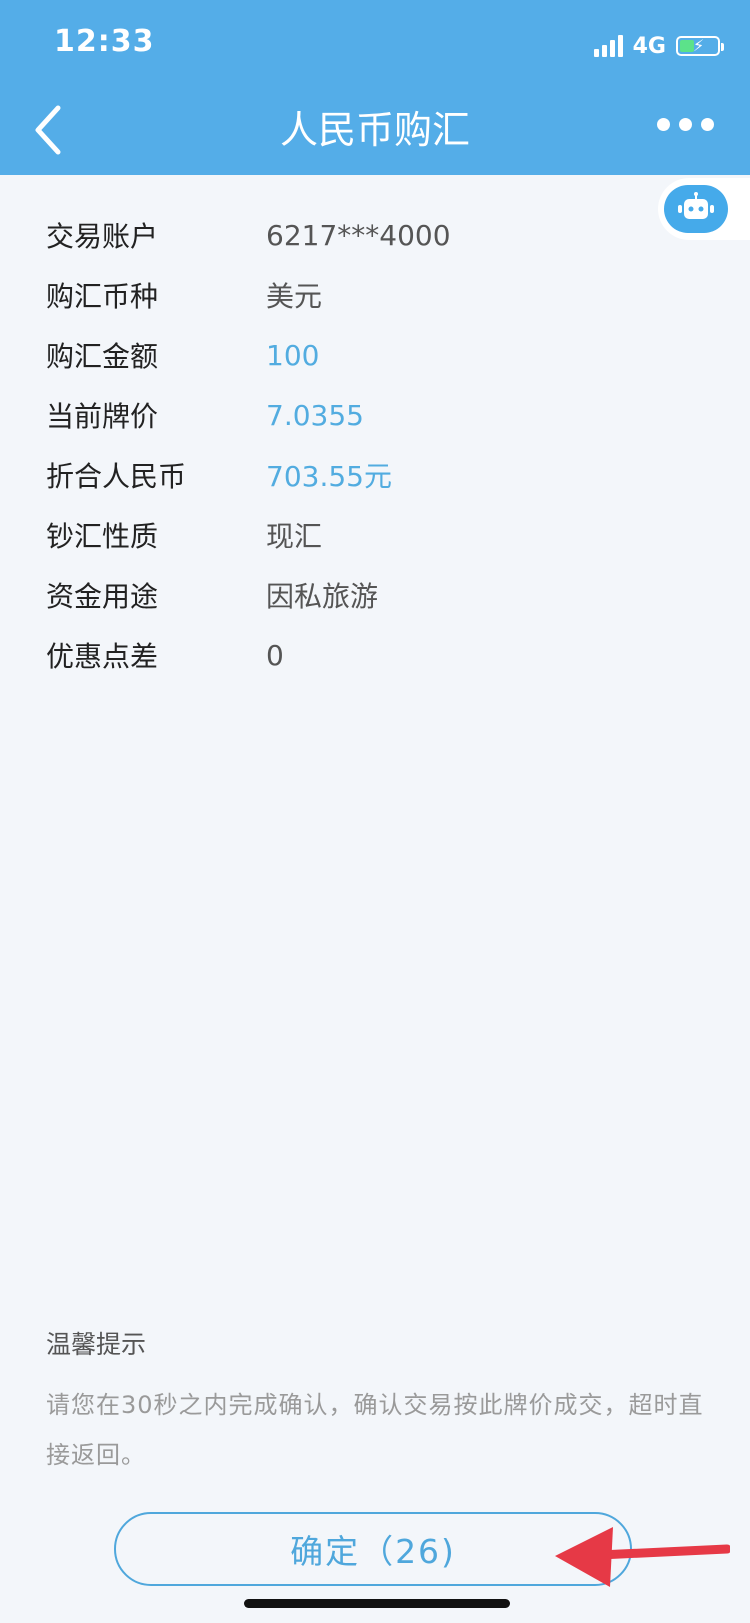 The width and height of the screenshot is (750, 1623). What do you see at coordinates (315, 415) in the screenshot?
I see `detail-value: 7.0355` at bounding box center [315, 415].